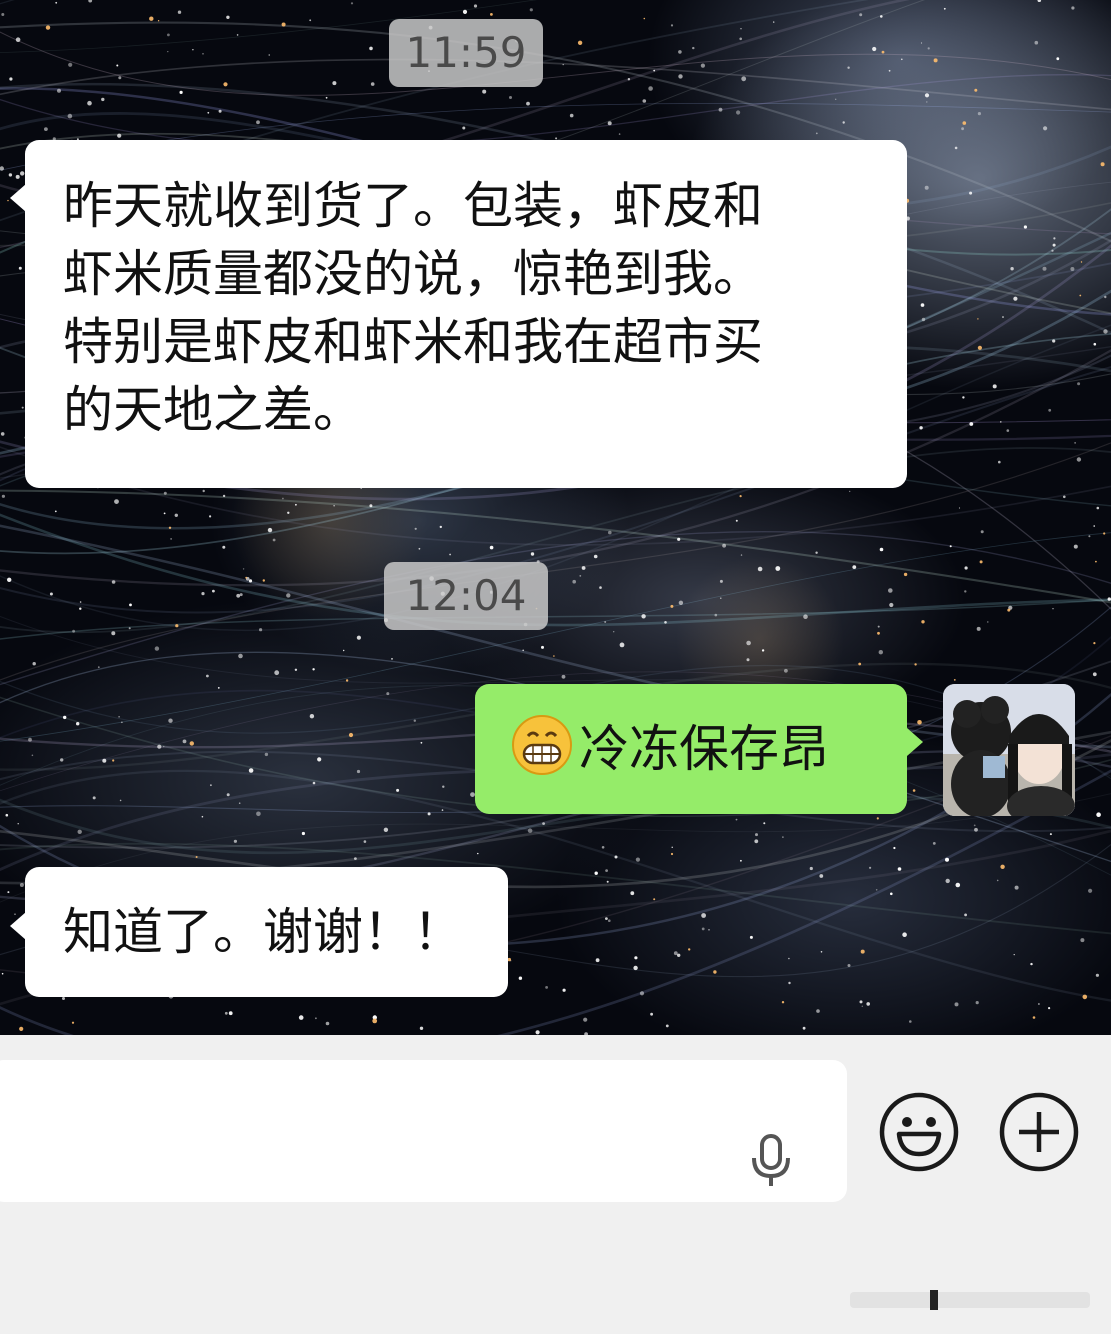 The image size is (1111, 1334). What do you see at coordinates (555, 619) in the screenshot?
I see `nebula-strand` at bounding box center [555, 619].